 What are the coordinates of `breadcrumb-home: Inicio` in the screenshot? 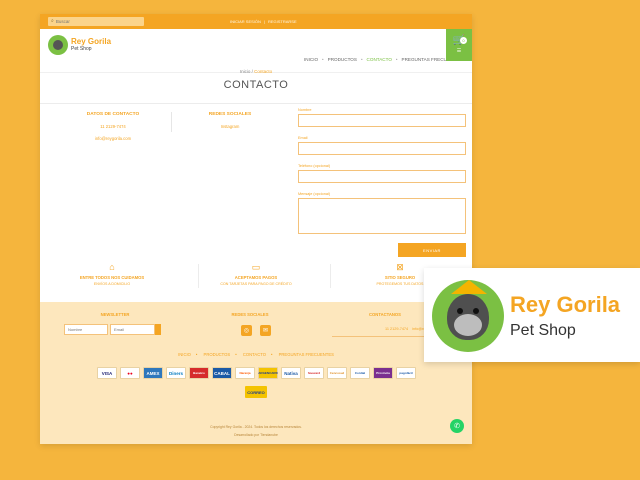 It's located at (245, 71).